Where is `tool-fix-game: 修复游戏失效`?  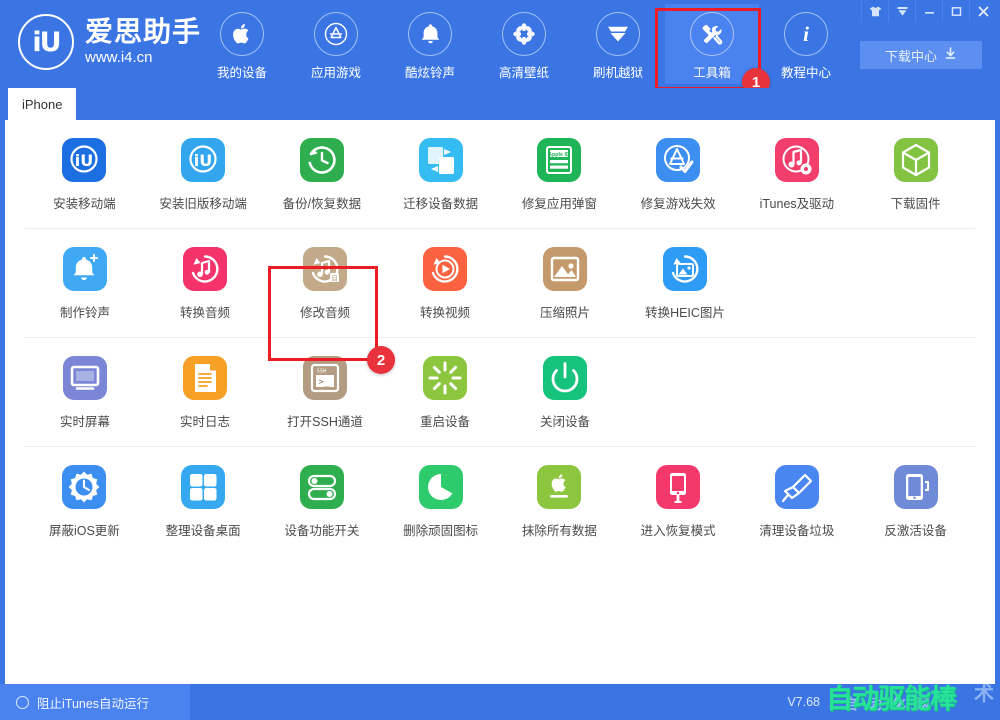 tool-fix-game: 修复游戏失效 is located at coordinates (678, 174).